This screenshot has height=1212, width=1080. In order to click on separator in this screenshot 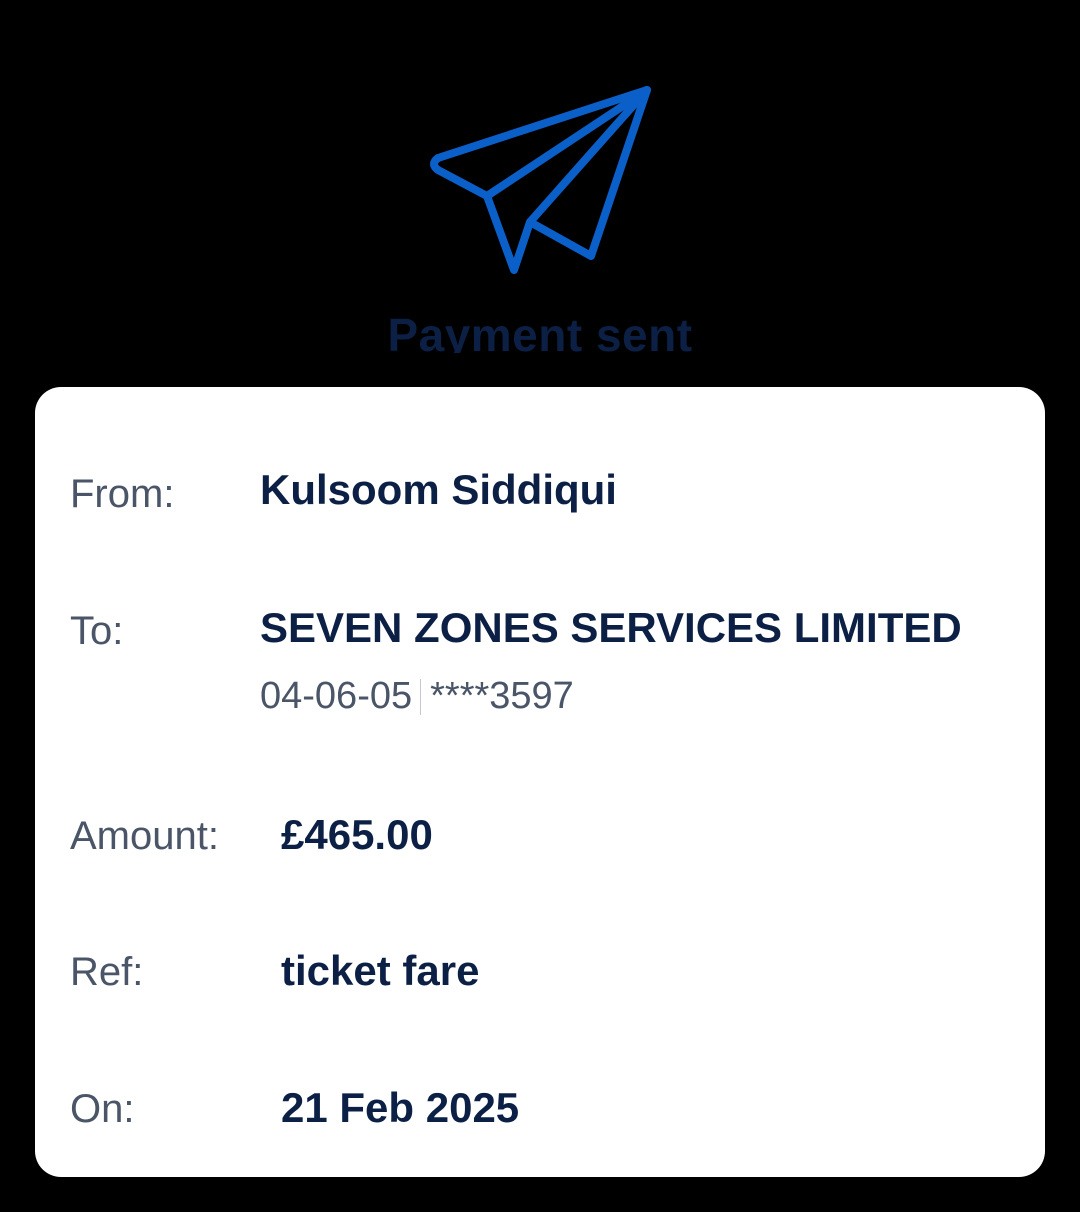, I will do `click(421, 696)`.